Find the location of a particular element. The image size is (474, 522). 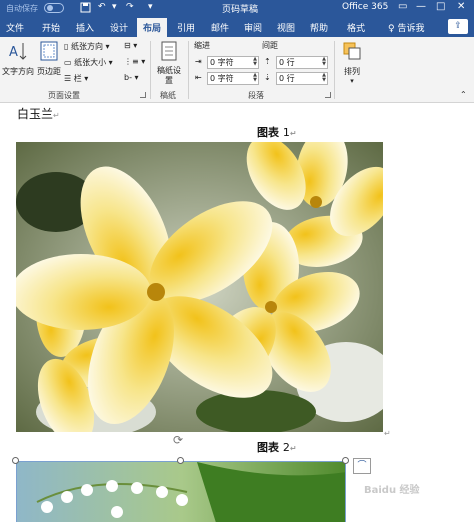

breaks-button: ⊟ ▾ is located at coordinates (130, 45).